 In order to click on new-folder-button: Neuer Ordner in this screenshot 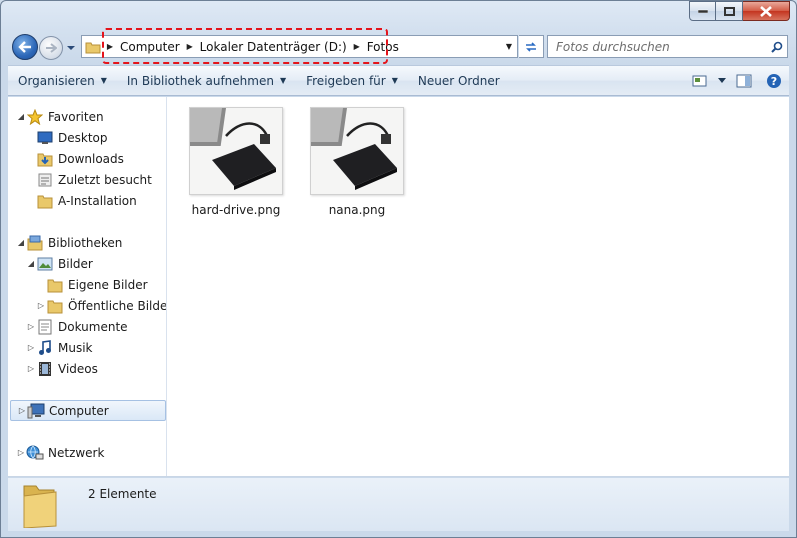, I will do `click(459, 80)`.